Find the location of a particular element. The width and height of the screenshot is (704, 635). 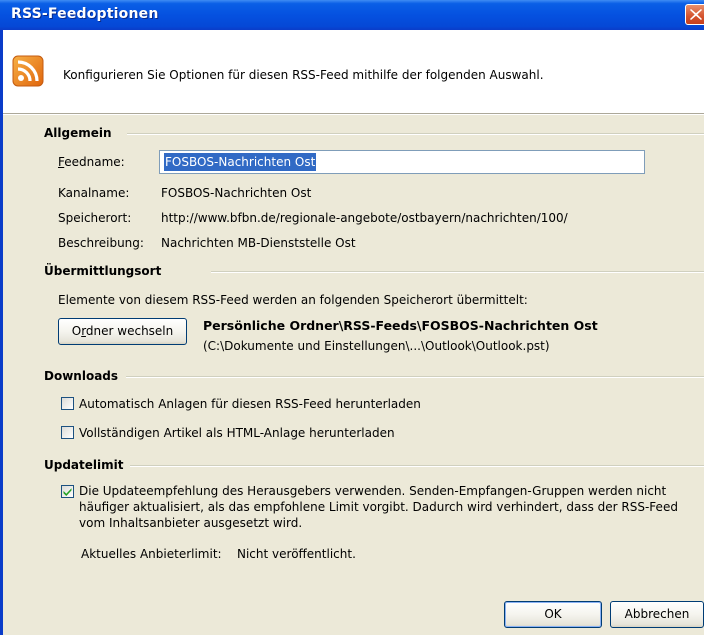

change-folder-button: Ordner wechseln is located at coordinates (122, 331).